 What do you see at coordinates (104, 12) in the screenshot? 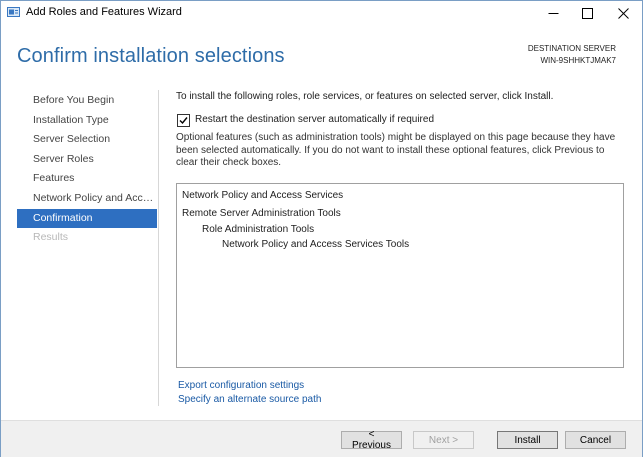
I see `window-title: Add Roles and Features Wizard` at bounding box center [104, 12].